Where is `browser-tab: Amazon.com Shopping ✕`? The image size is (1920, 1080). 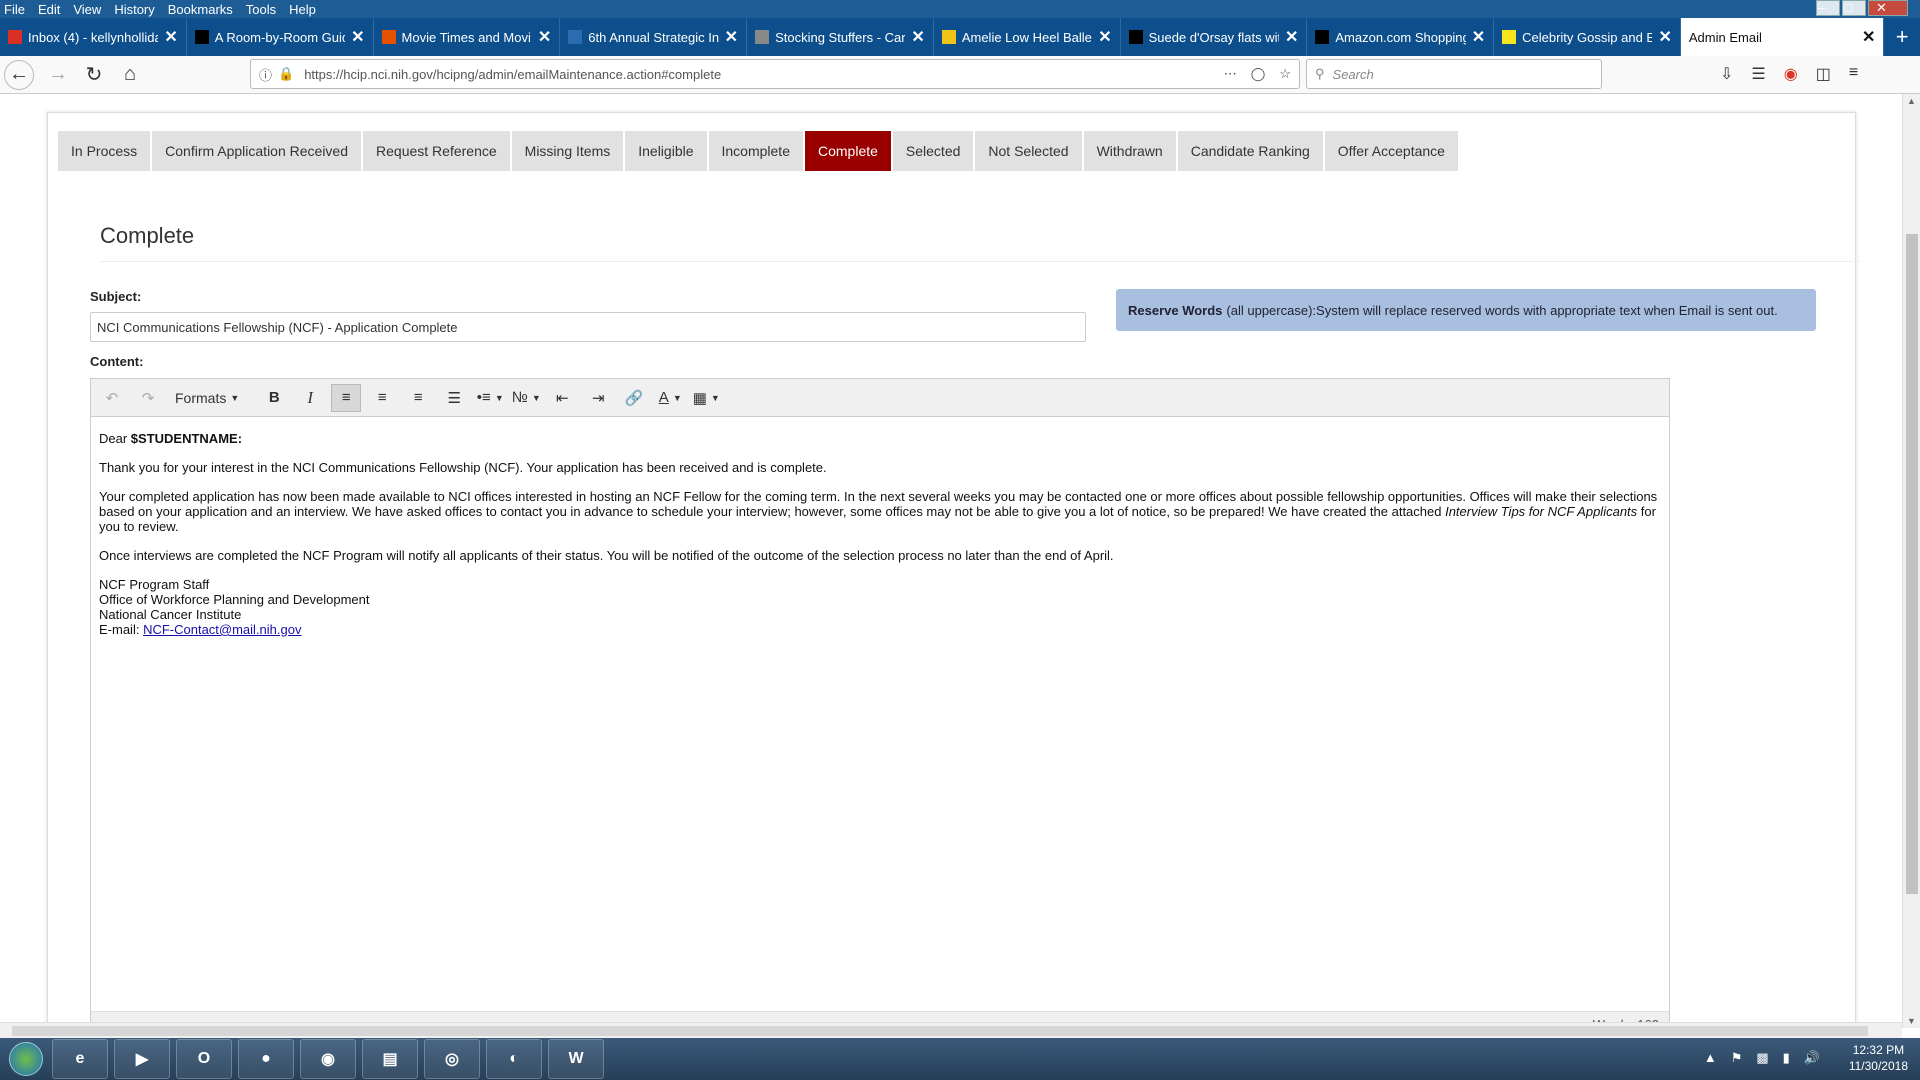
browser-tab: Amazon.com Shopping ✕ is located at coordinates (1401, 37).